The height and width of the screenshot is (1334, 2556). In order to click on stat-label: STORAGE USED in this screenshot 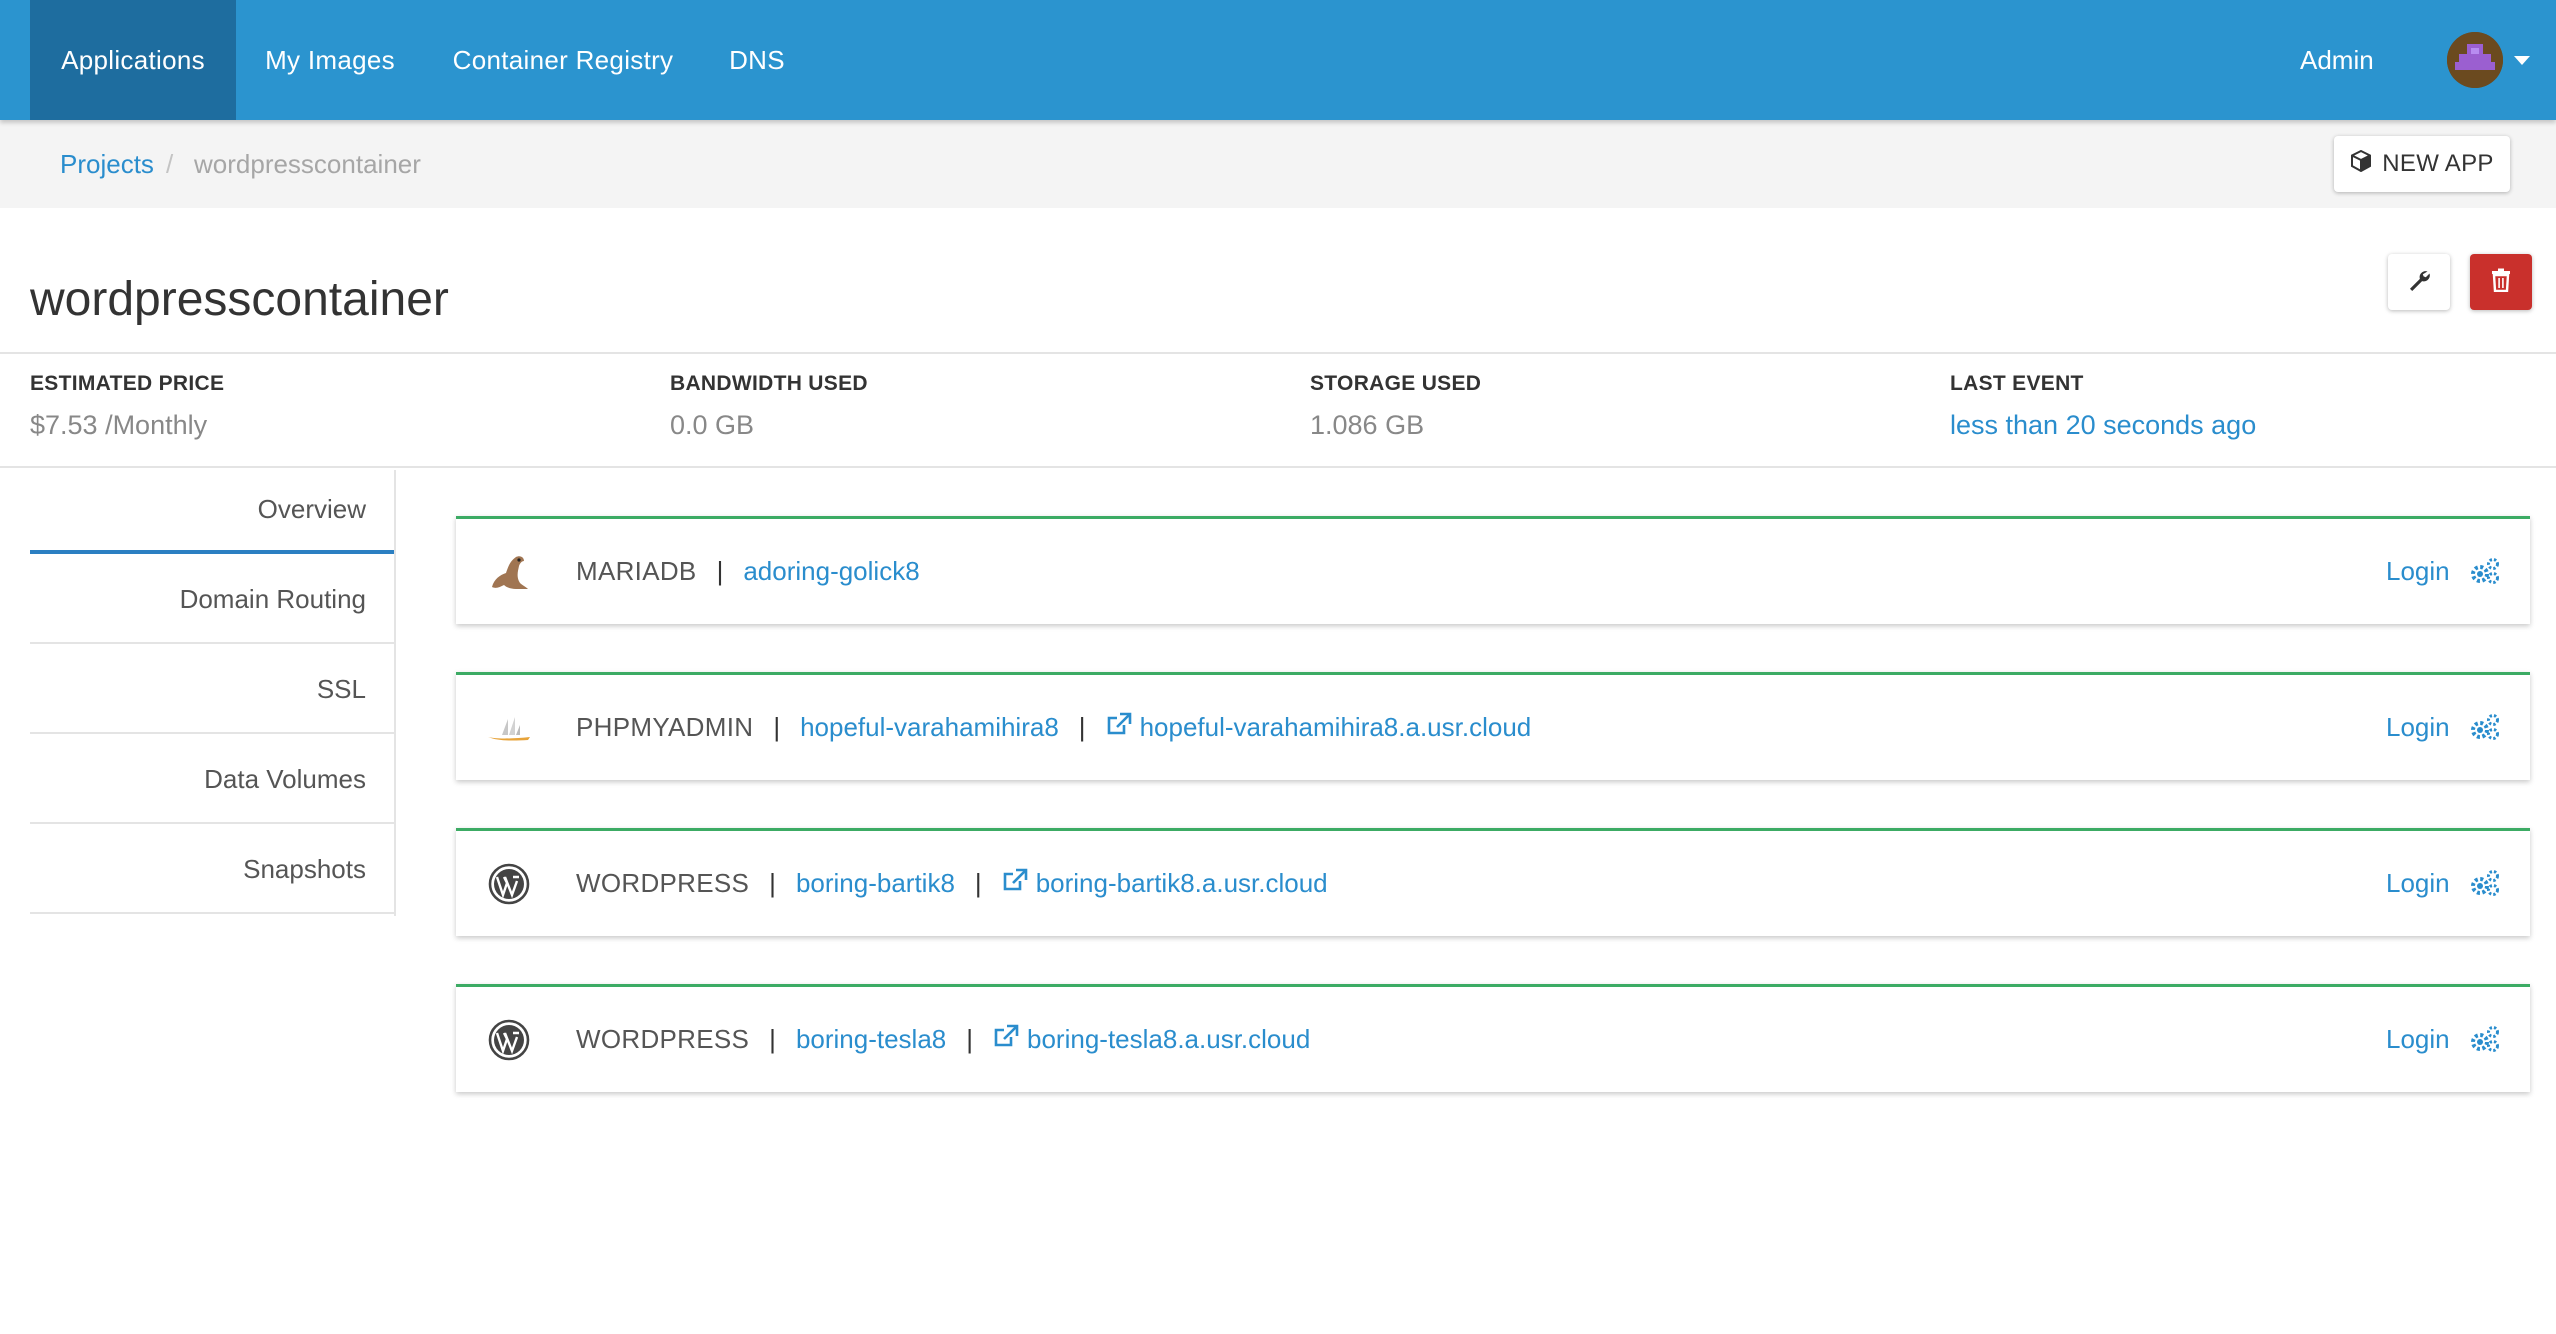, I will do `click(1396, 383)`.